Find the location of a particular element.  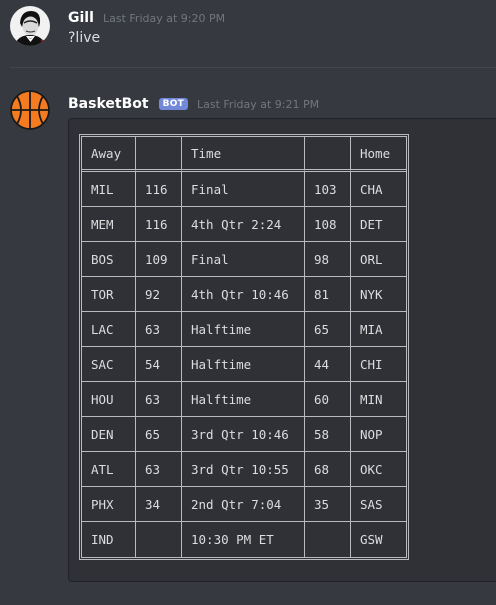

bot-avatar is located at coordinates (30, 110).